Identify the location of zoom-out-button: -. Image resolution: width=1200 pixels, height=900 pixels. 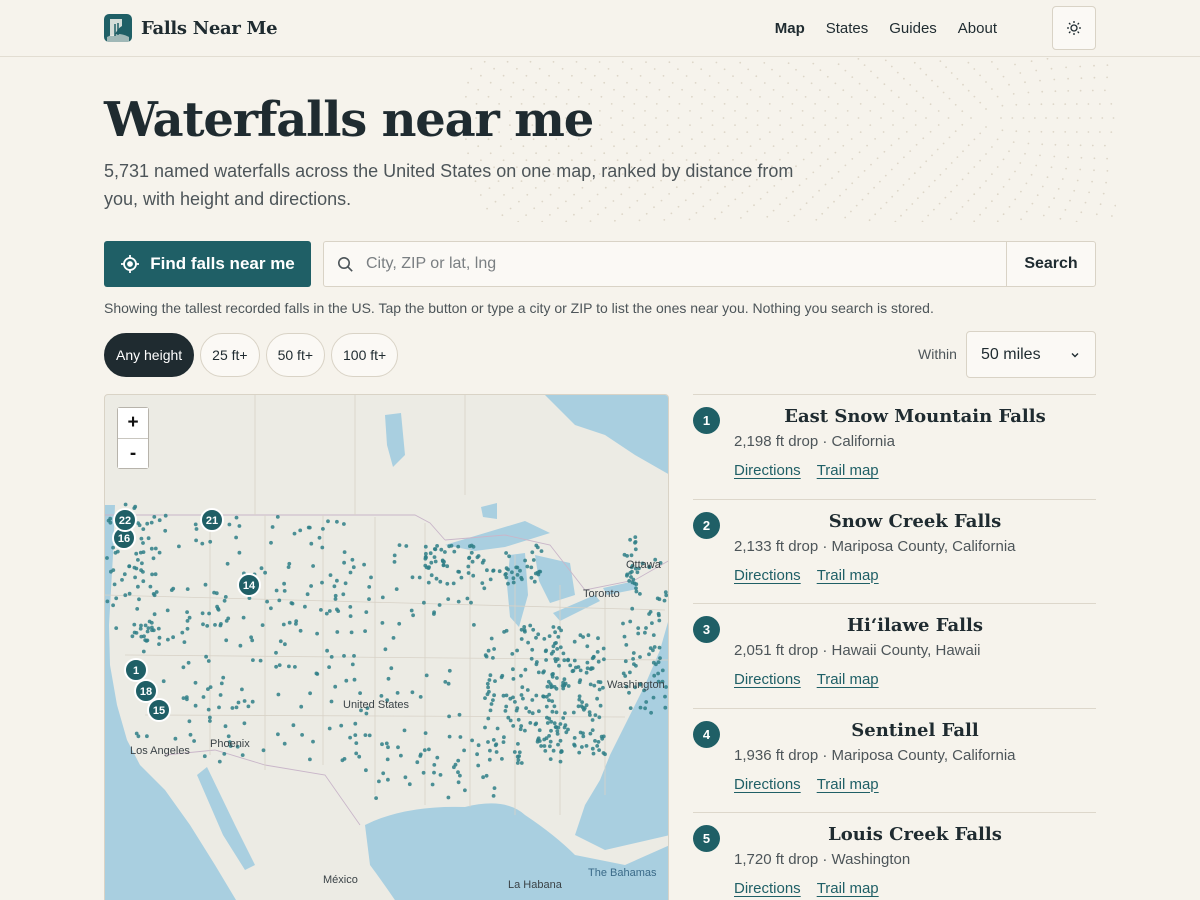
(133, 453).